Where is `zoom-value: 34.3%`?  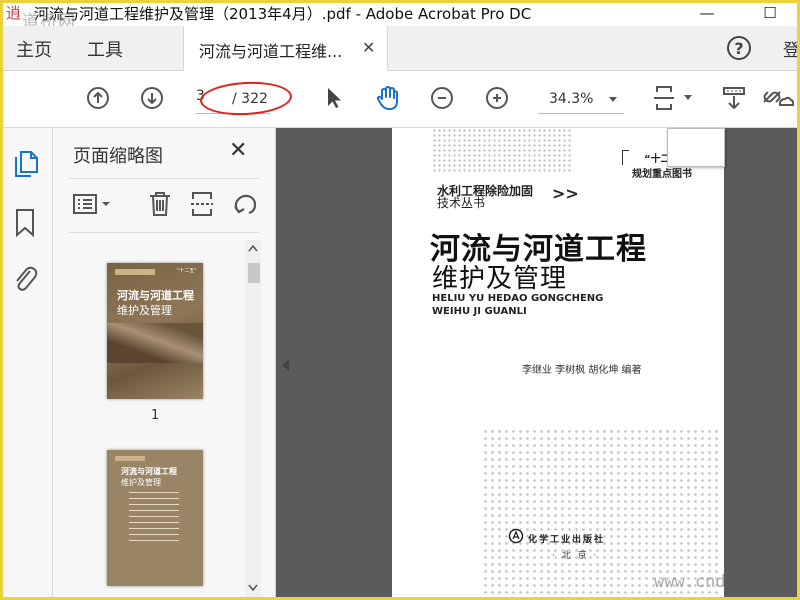 zoom-value: 34.3% is located at coordinates (571, 99).